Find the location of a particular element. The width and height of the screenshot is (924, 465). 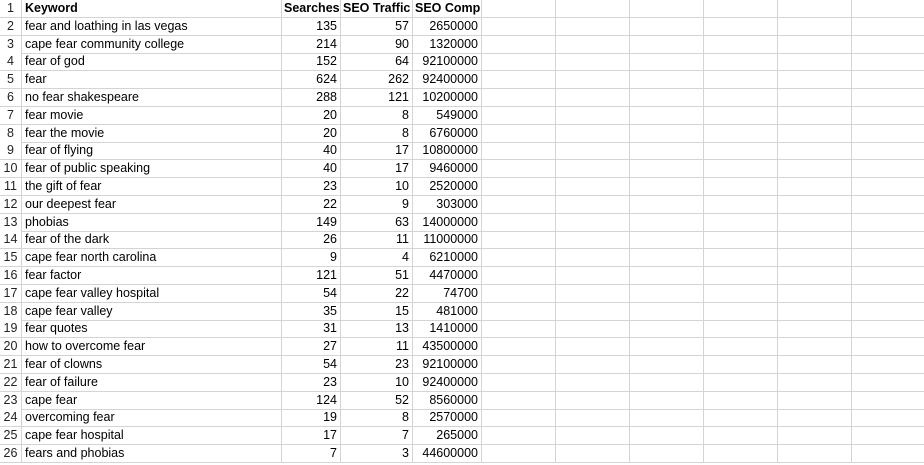

row-number: 13 is located at coordinates (11, 223).